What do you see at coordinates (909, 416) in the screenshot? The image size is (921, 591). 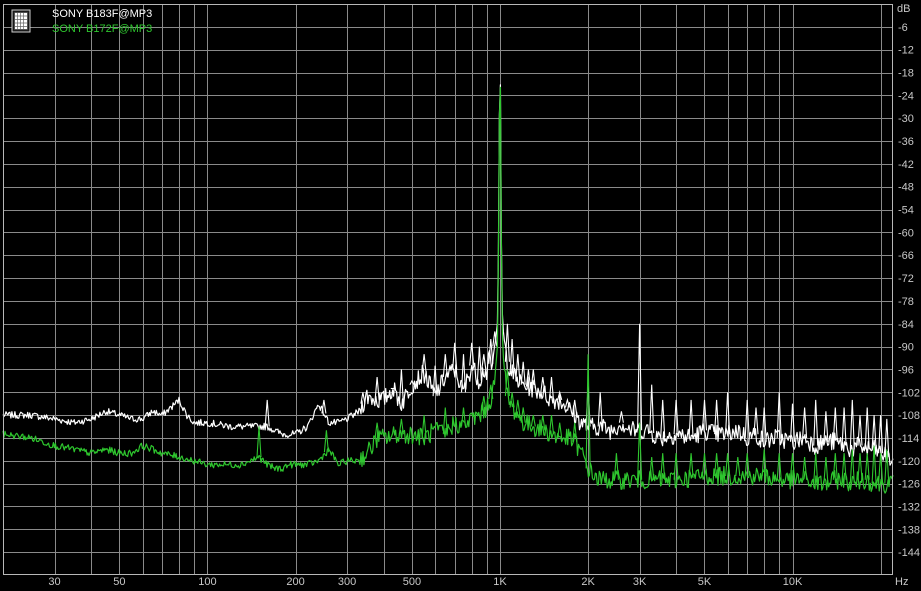 I see `y-tick-label: -108` at bounding box center [909, 416].